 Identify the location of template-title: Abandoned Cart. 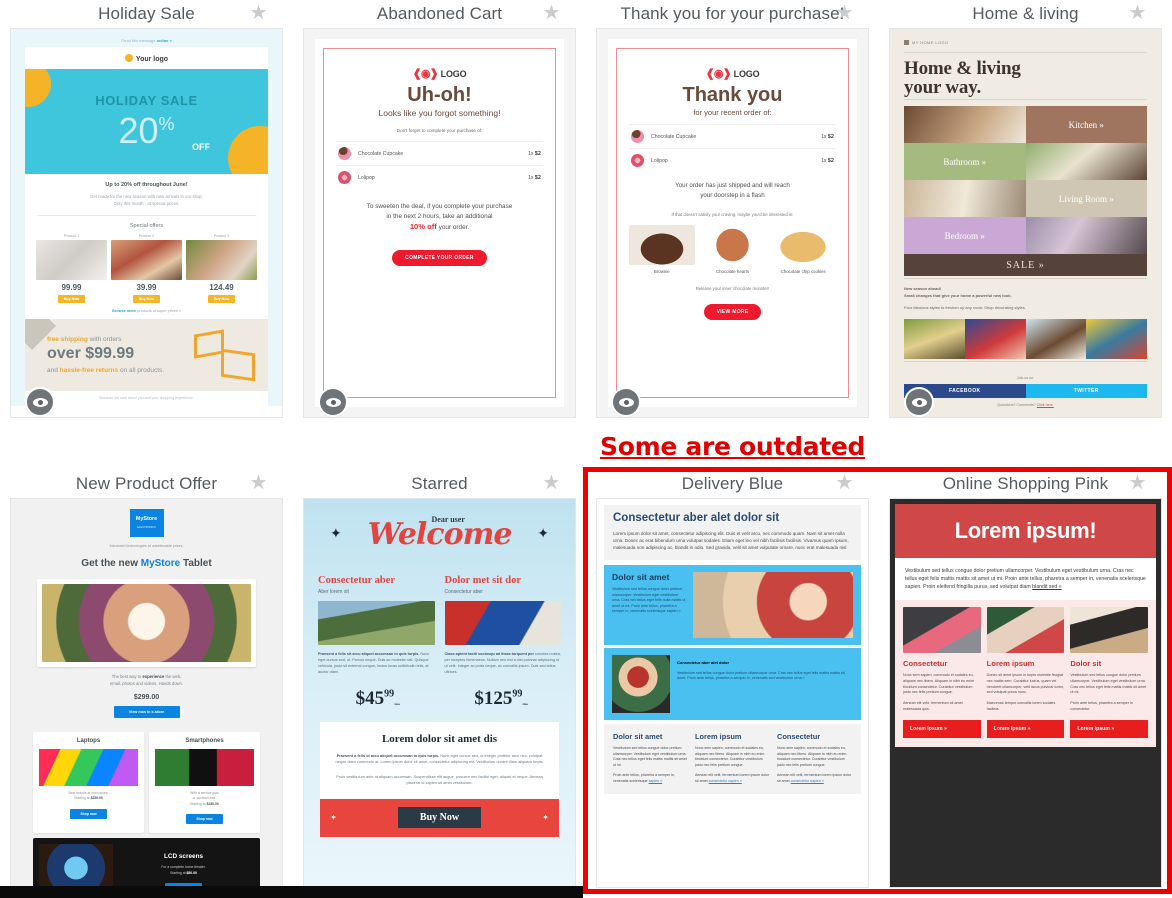
(439, 13).